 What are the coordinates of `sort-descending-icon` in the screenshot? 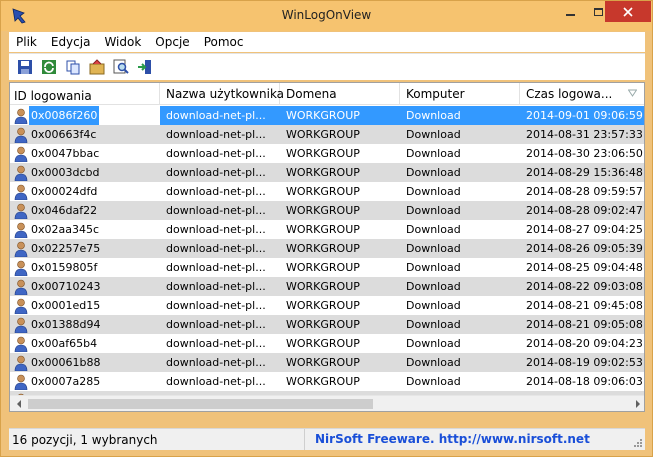 It's located at (632, 93).